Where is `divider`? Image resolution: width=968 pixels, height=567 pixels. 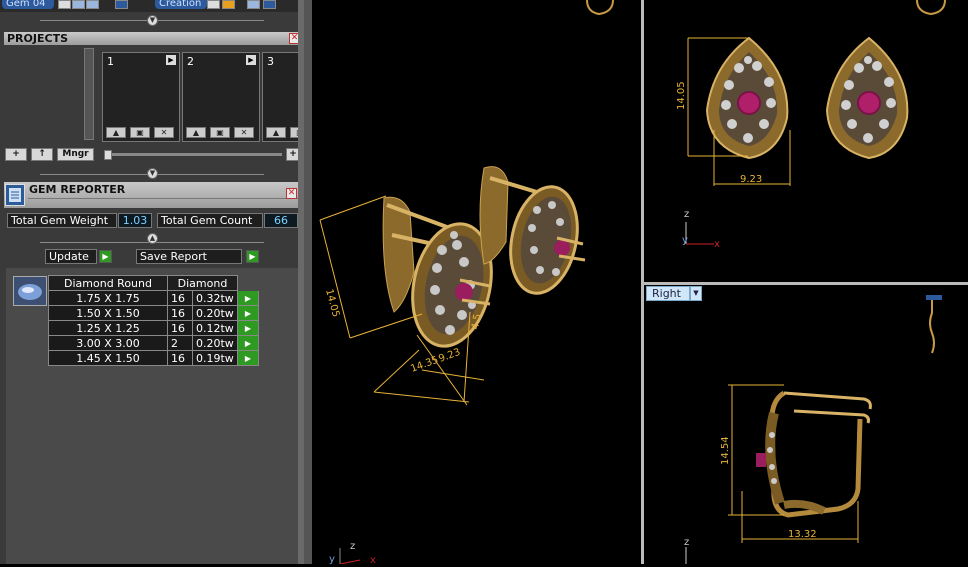
divider is located at coordinates (163, 198).